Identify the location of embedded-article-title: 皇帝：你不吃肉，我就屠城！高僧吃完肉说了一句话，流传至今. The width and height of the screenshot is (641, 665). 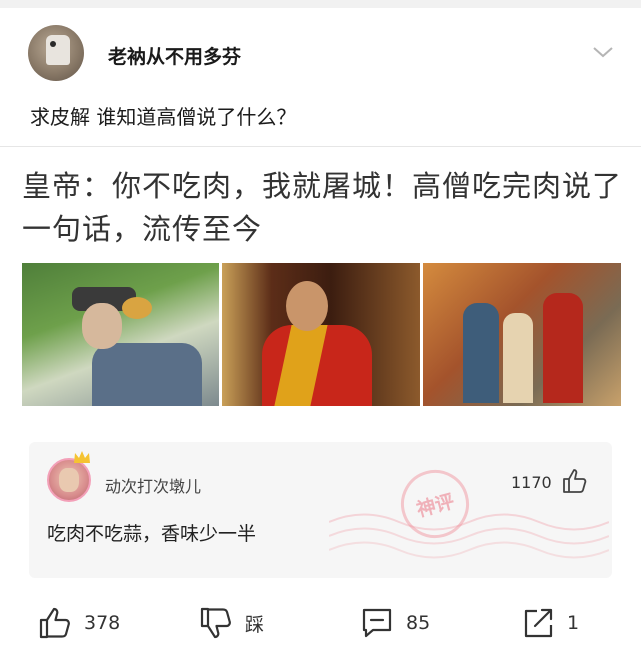
(322, 208).